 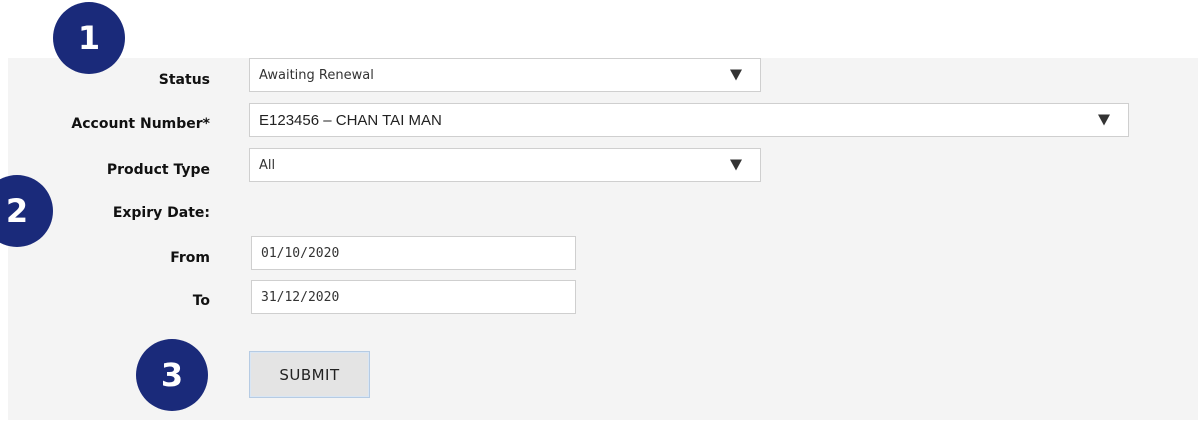 I want to click on from-date-input: 01/10/2020, so click(x=413, y=253).